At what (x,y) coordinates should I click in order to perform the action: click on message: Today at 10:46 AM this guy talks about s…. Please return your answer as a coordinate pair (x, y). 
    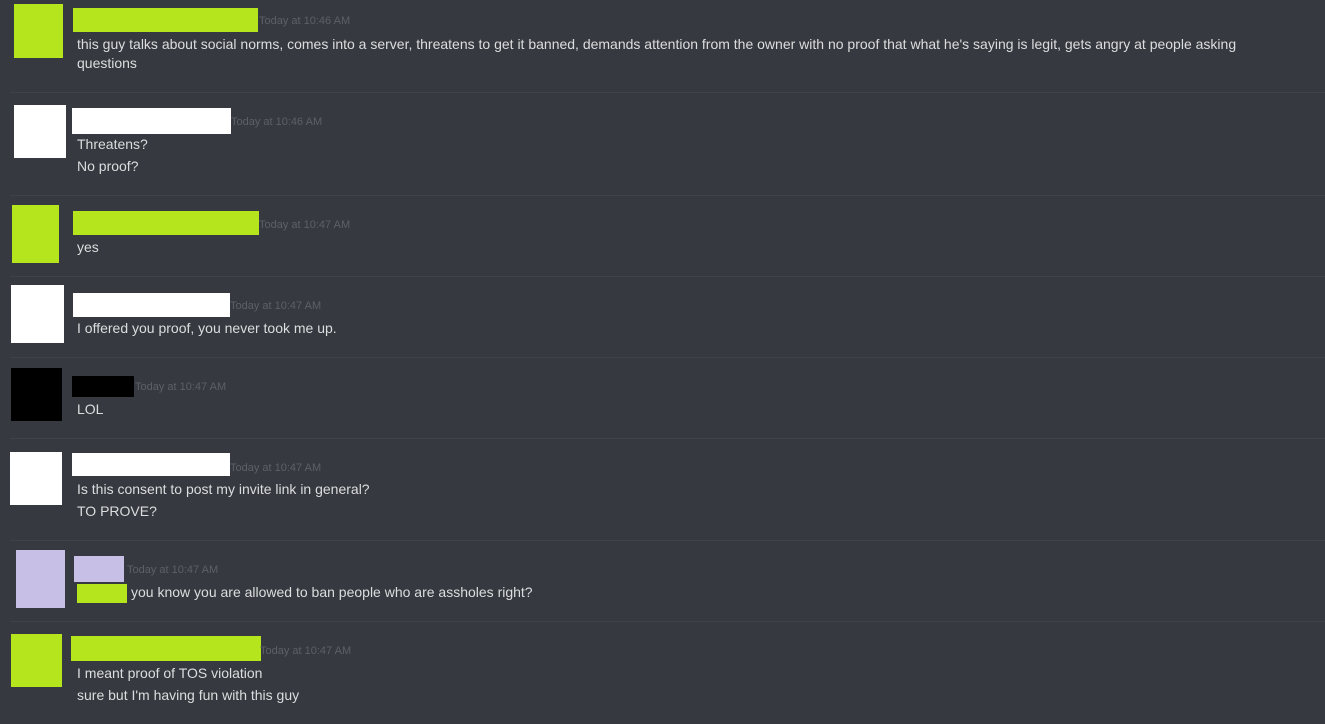
    Looking at the image, I should click on (662, 46).